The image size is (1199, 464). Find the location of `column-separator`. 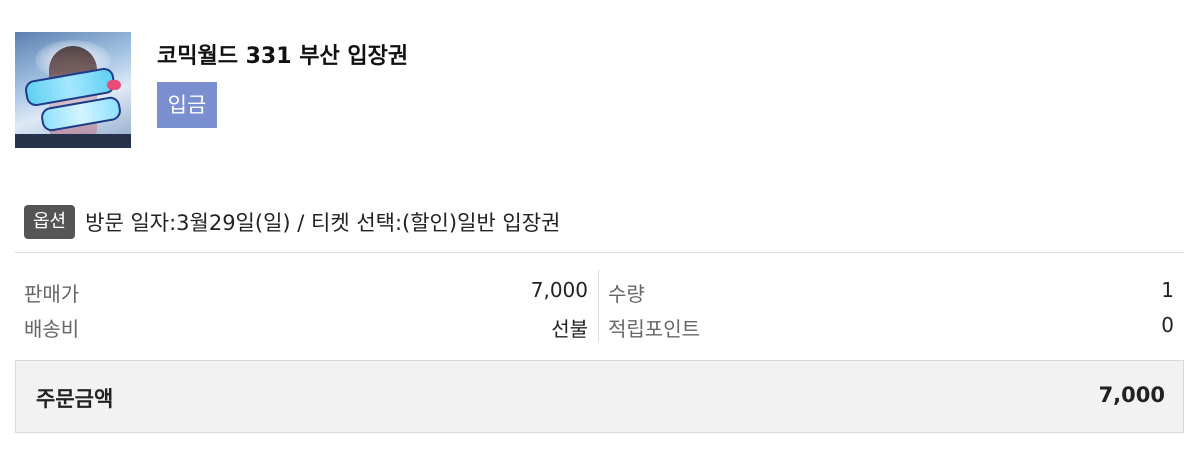

column-separator is located at coordinates (598, 306).